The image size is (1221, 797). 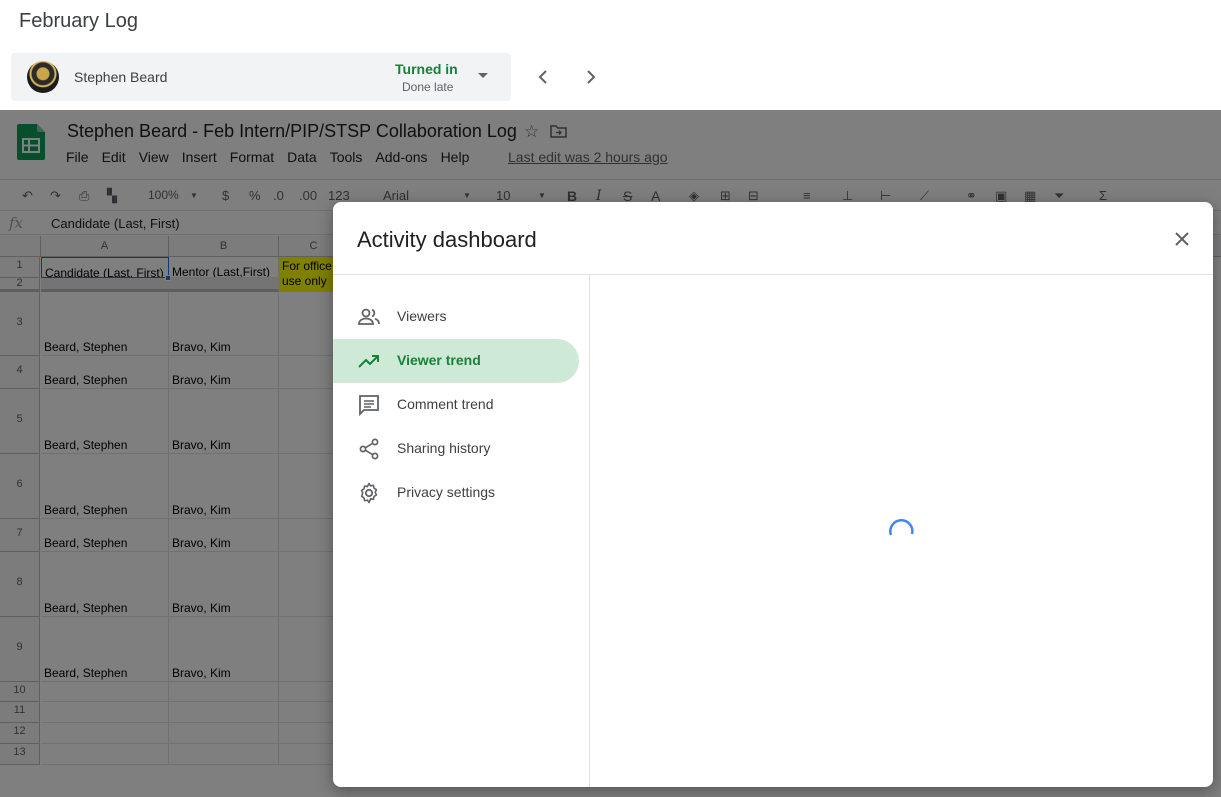 What do you see at coordinates (369, 493) in the screenshot?
I see `gear-icon` at bounding box center [369, 493].